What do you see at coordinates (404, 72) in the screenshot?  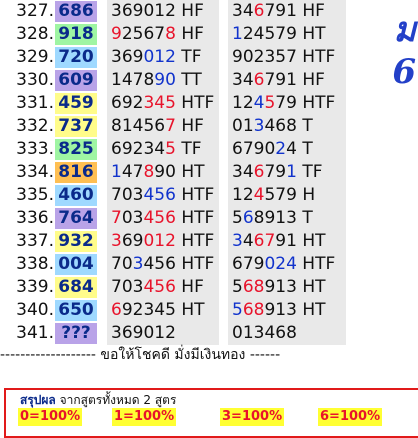 I see `side-heading-glyph: 6` at bounding box center [404, 72].